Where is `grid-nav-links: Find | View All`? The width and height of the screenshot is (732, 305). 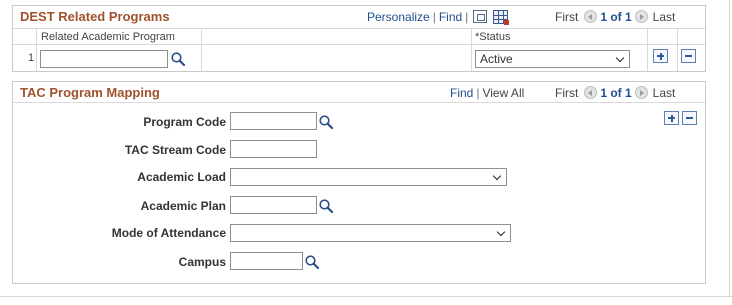
grid-nav-links: Find | View All is located at coordinates (487, 93).